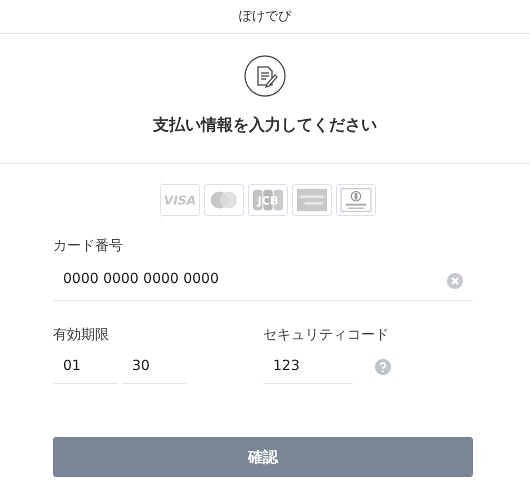 This screenshot has height=498, width=530. What do you see at coordinates (263, 457) in the screenshot?
I see `confirm-button: 確認` at bounding box center [263, 457].